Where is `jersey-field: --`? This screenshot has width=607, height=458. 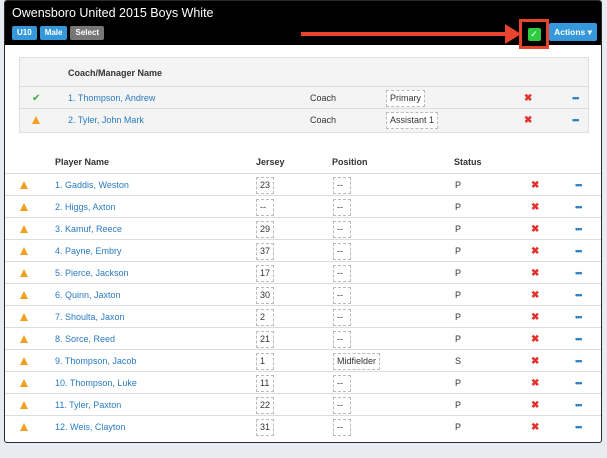 jersey-field: -- is located at coordinates (265, 207).